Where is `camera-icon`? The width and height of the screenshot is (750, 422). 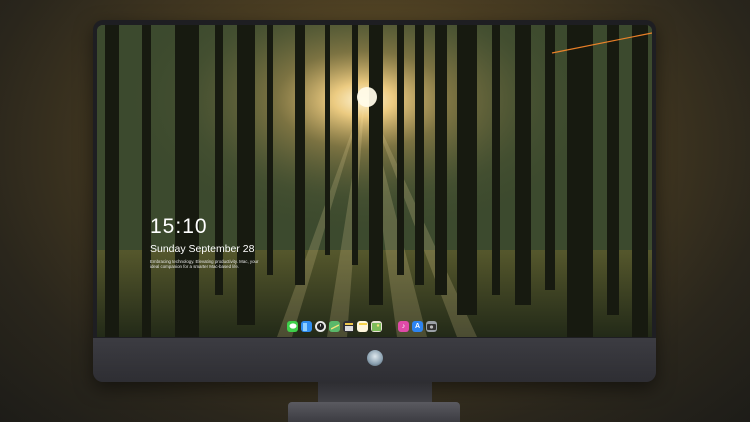
camera-icon is located at coordinates (431, 326).